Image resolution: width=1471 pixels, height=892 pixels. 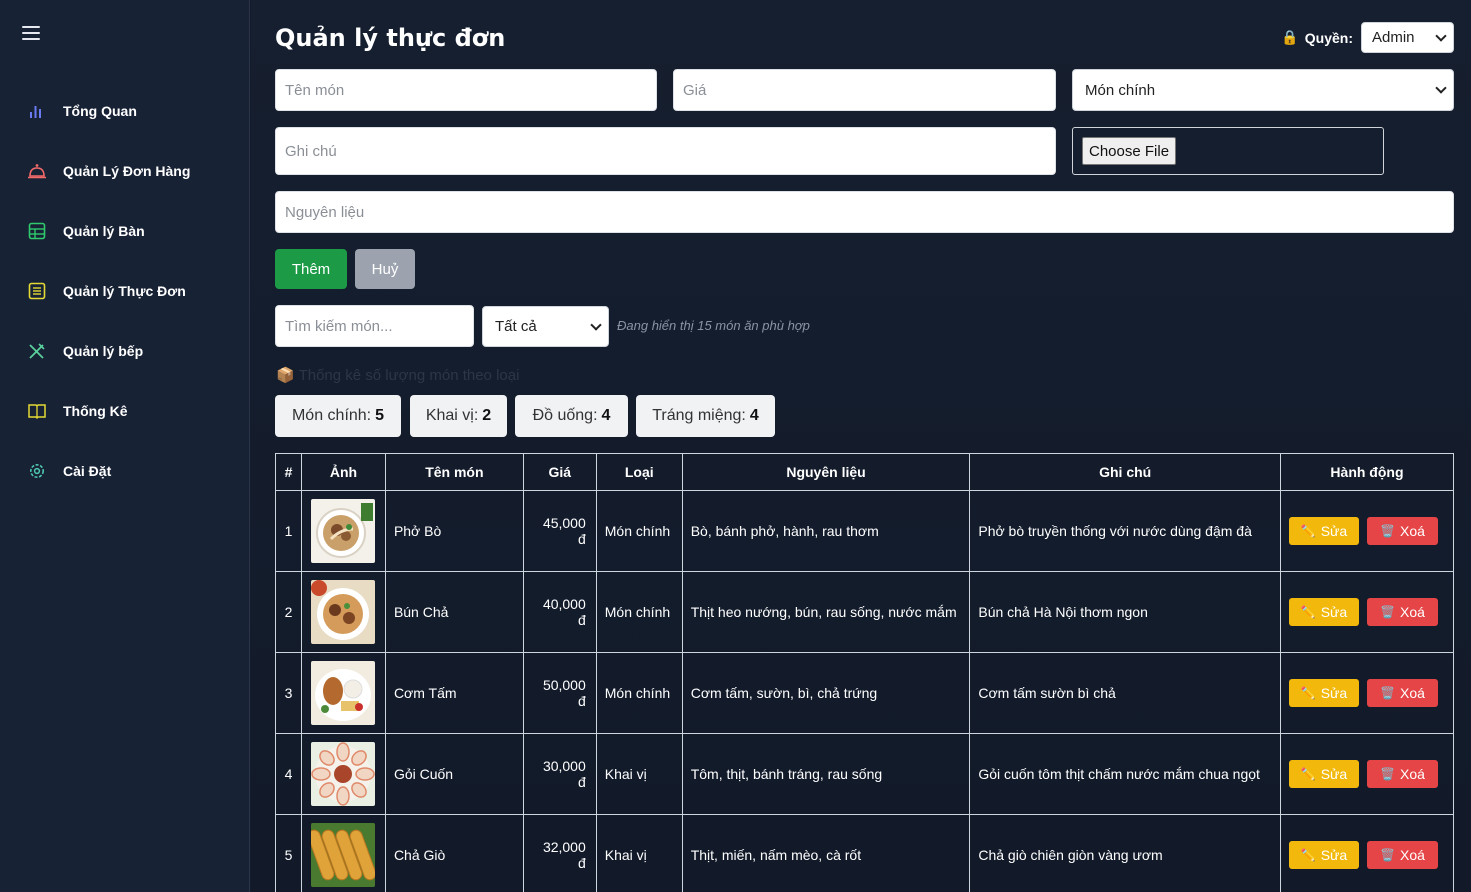 What do you see at coordinates (31, 33) in the screenshot?
I see `hamburger-menu-icon` at bounding box center [31, 33].